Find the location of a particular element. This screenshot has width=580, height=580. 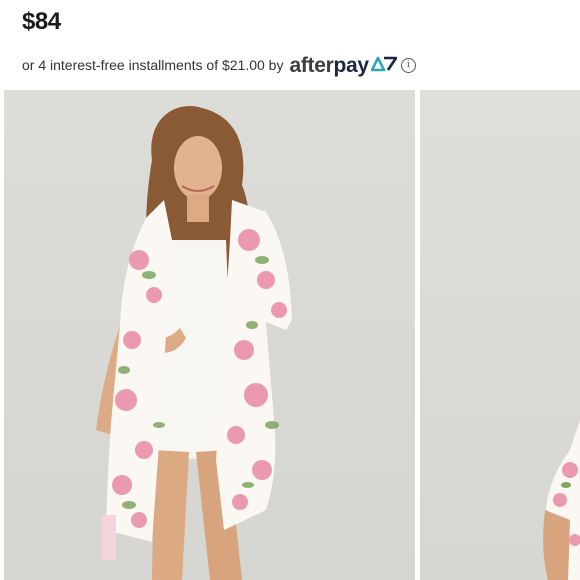

afterpay-logo: after pay is located at coordinates (343, 65).